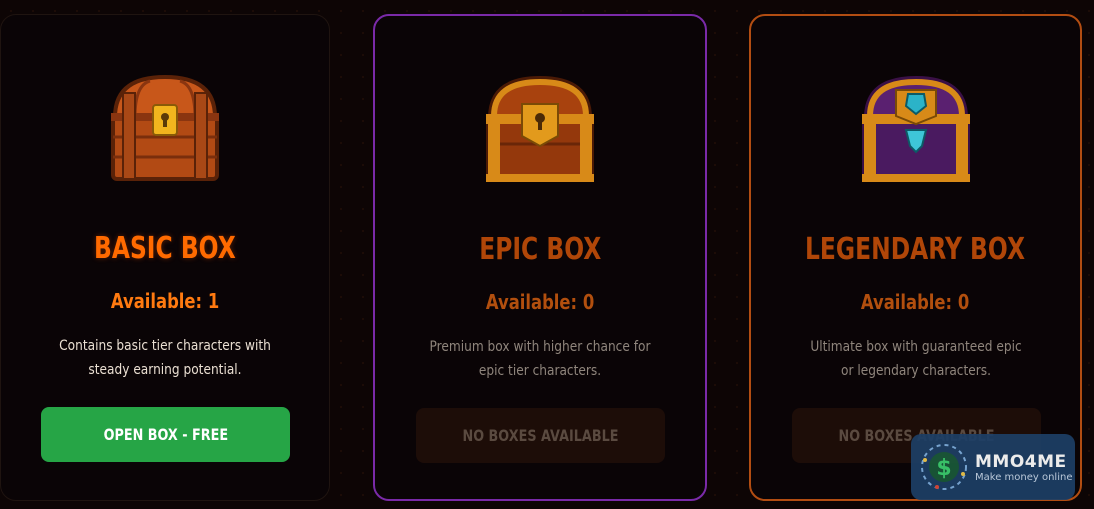 This screenshot has height=509, width=1094. I want to click on watermark-badge: $ MMO4ME Make money online, so click(993, 467).